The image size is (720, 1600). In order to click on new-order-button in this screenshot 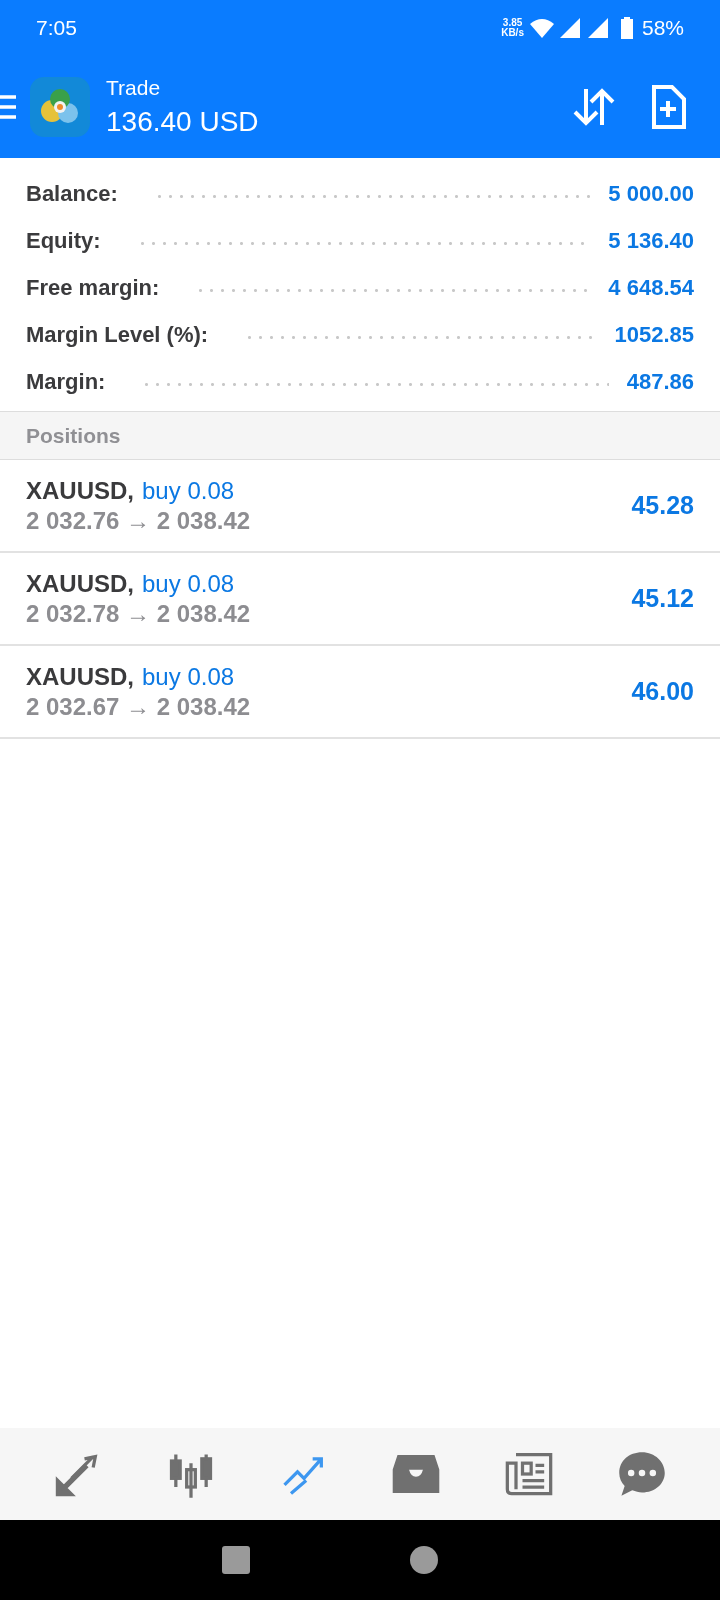, I will do `click(668, 107)`.